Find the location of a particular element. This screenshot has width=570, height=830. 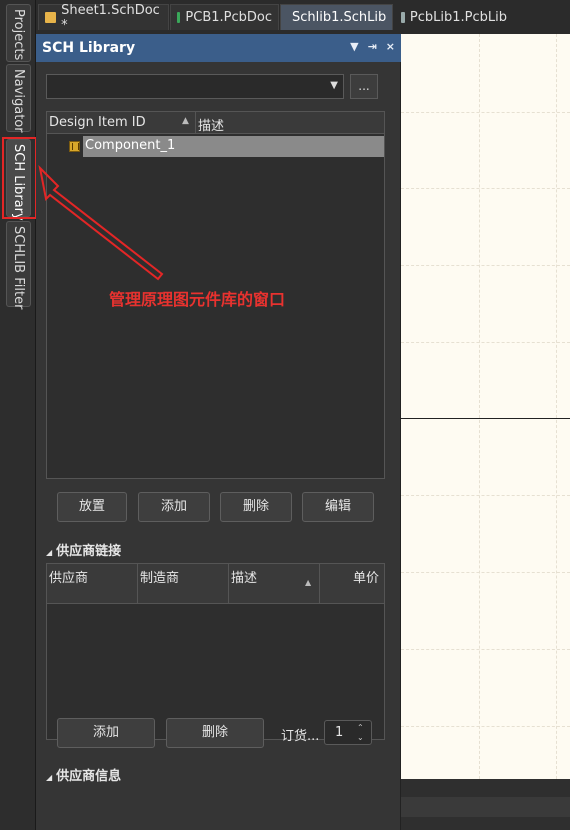

arrow-shape is located at coordinates (101, 222).